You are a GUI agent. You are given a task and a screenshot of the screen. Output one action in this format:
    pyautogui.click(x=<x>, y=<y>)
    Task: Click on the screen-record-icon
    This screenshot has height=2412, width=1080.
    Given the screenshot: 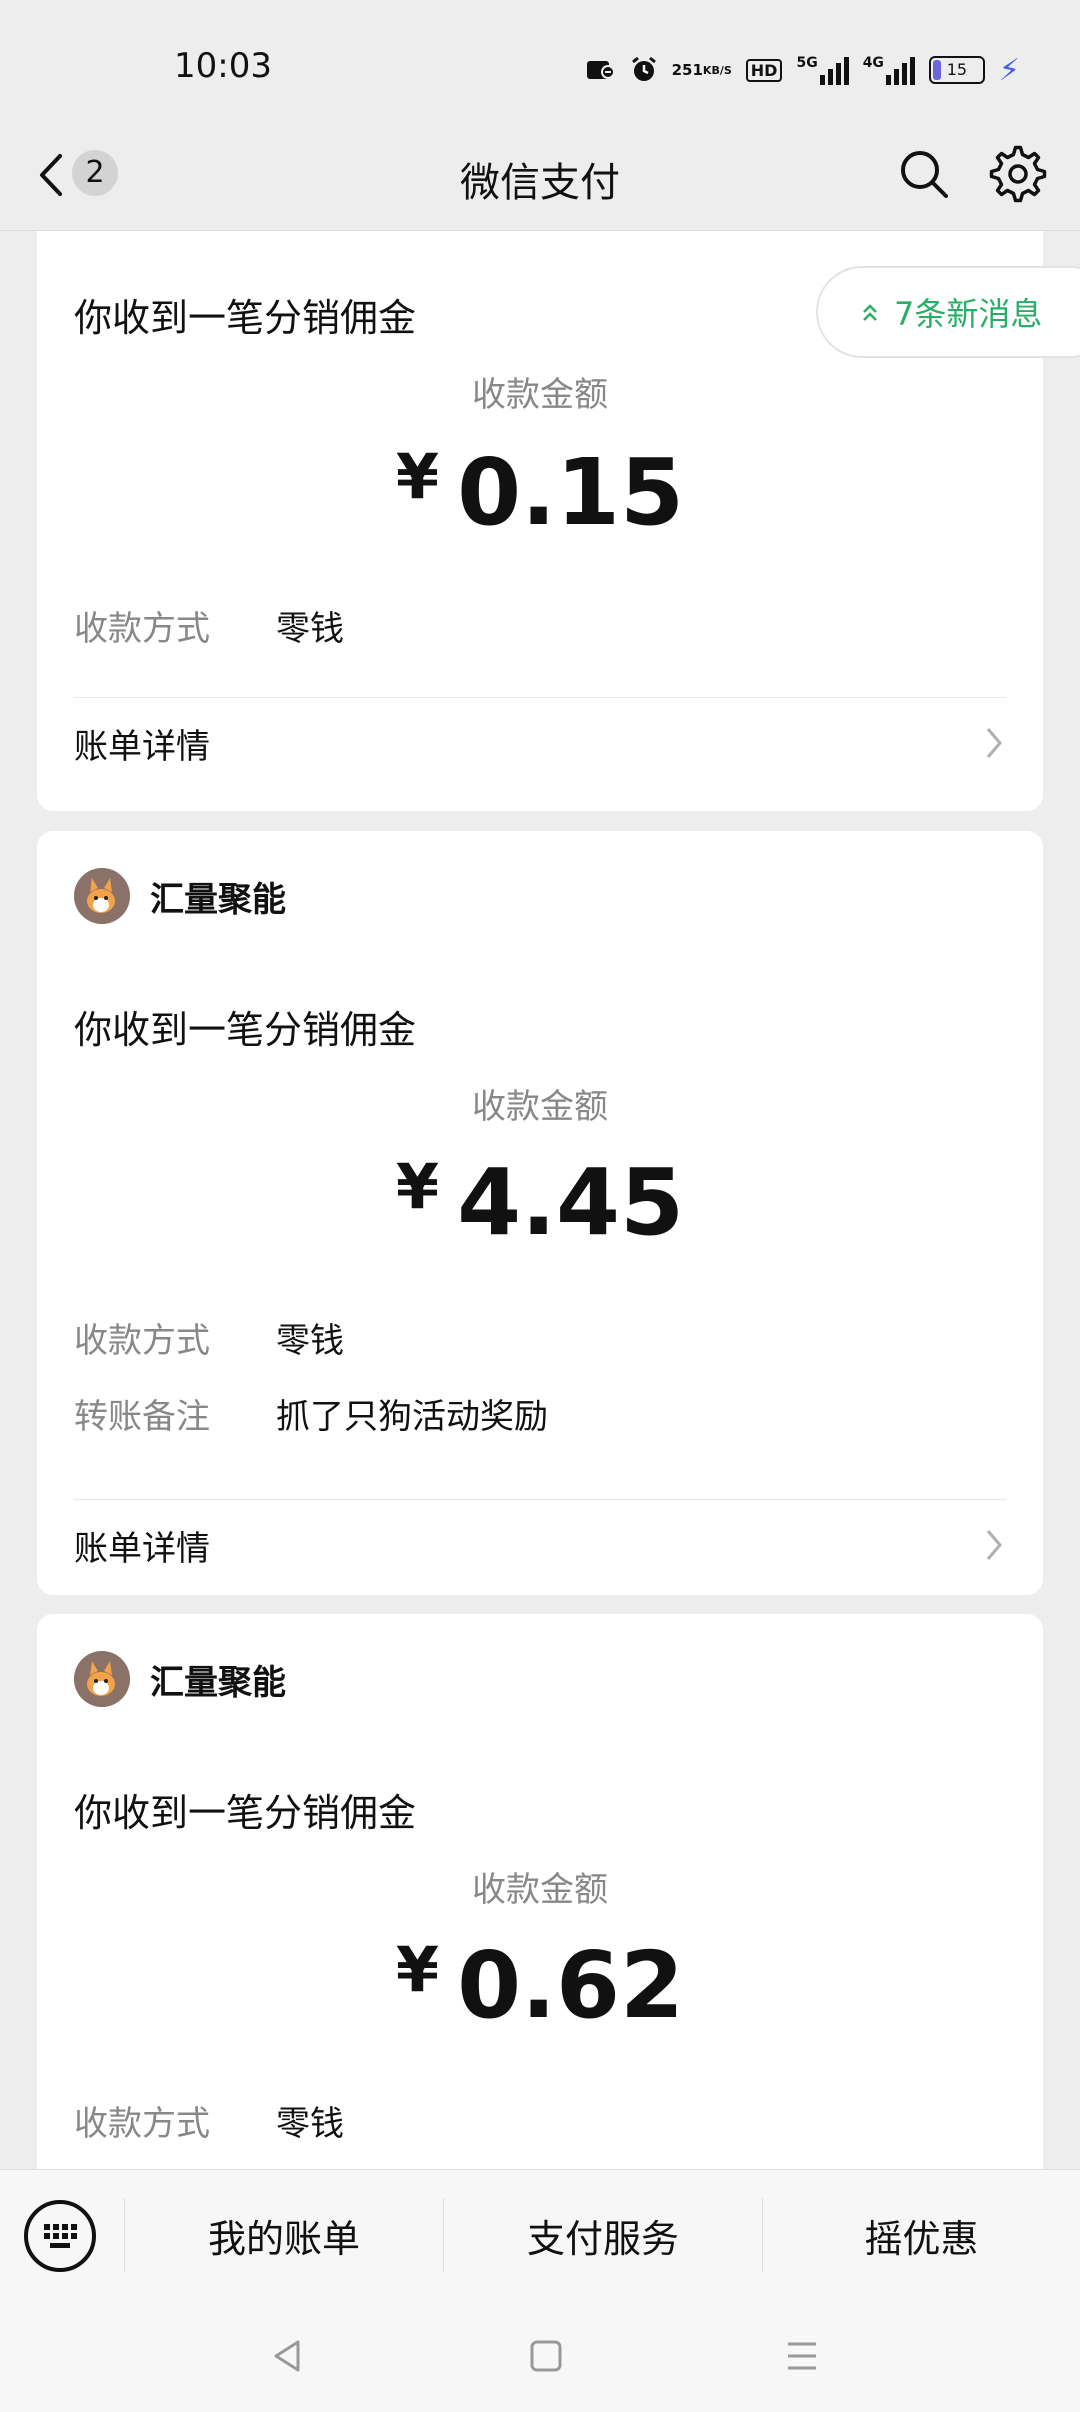 What is the action you would take?
    pyautogui.click(x=601, y=70)
    